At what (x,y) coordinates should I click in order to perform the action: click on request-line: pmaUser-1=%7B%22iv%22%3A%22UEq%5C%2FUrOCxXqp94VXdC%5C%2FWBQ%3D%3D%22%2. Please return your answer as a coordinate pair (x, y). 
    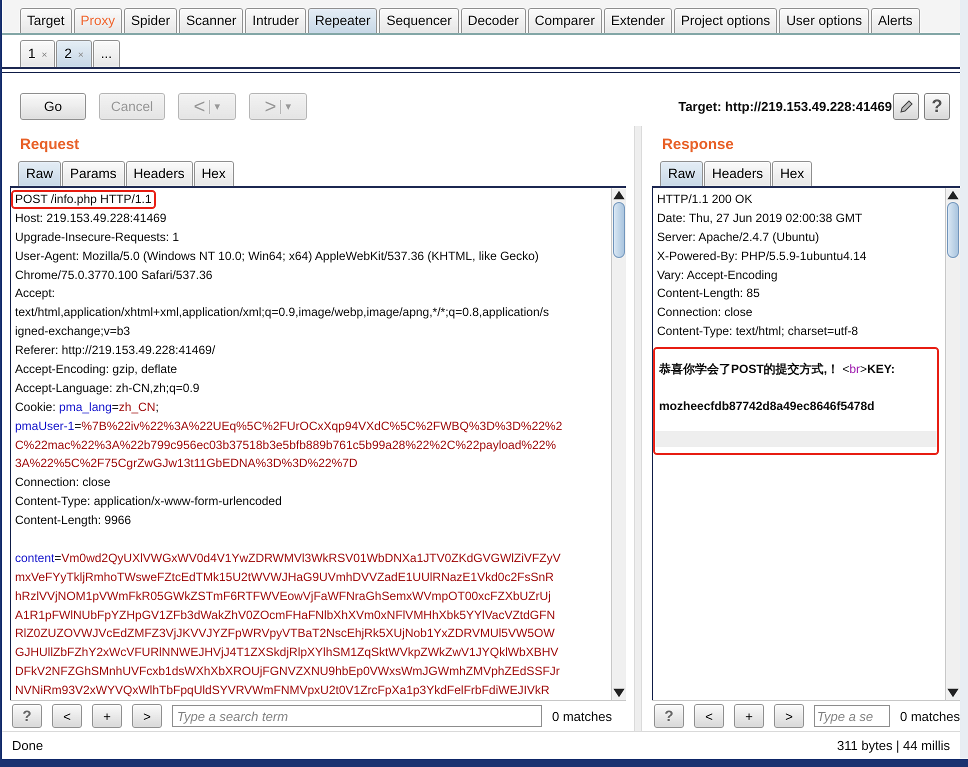
    Looking at the image, I should click on (289, 426).